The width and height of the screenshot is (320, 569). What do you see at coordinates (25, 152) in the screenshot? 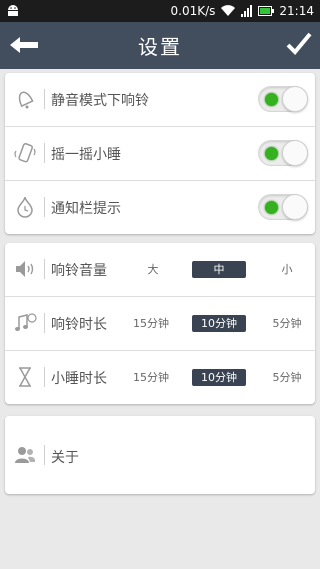
I see `shake-phone-icon` at bounding box center [25, 152].